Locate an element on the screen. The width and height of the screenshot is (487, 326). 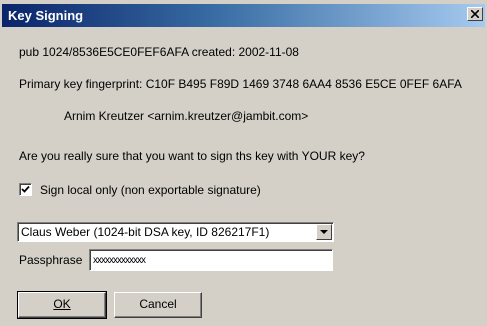
cancel-button-label: Cancel is located at coordinates (158, 304).